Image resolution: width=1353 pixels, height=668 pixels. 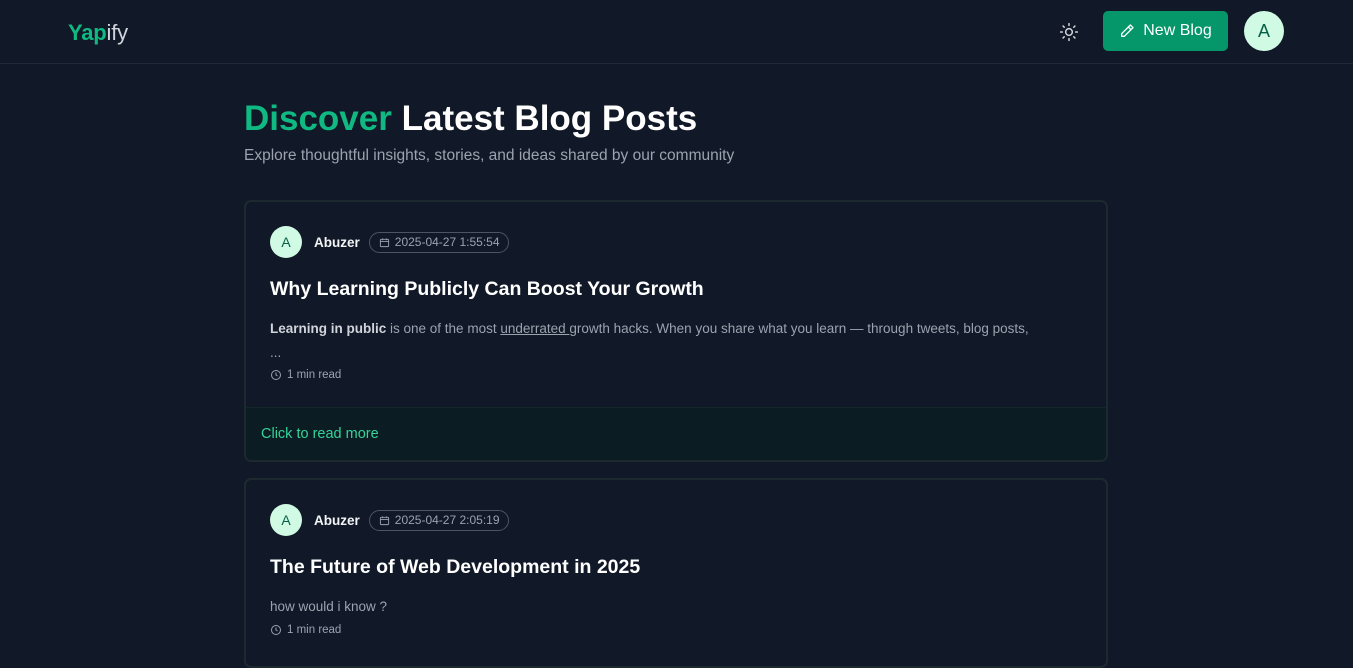 I want to click on read-more-link: Click to read more, so click(x=676, y=433).